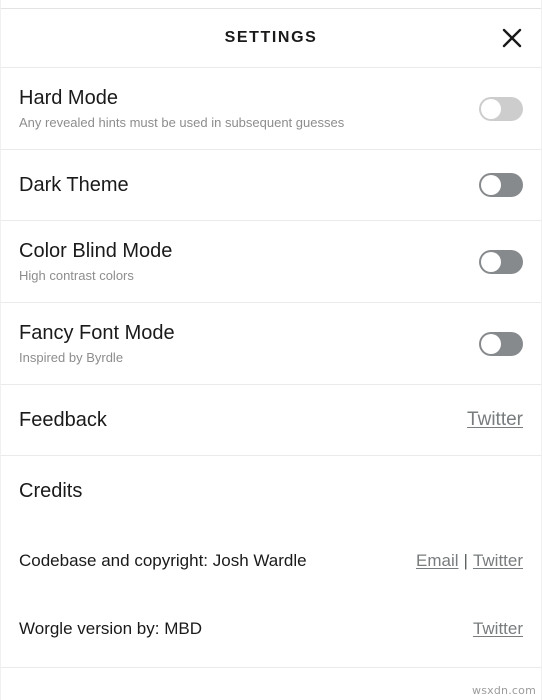 The image size is (542, 700). Describe the element at coordinates (469, 561) in the screenshot. I see `credit-links-codebase: Email | Twitter` at that location.